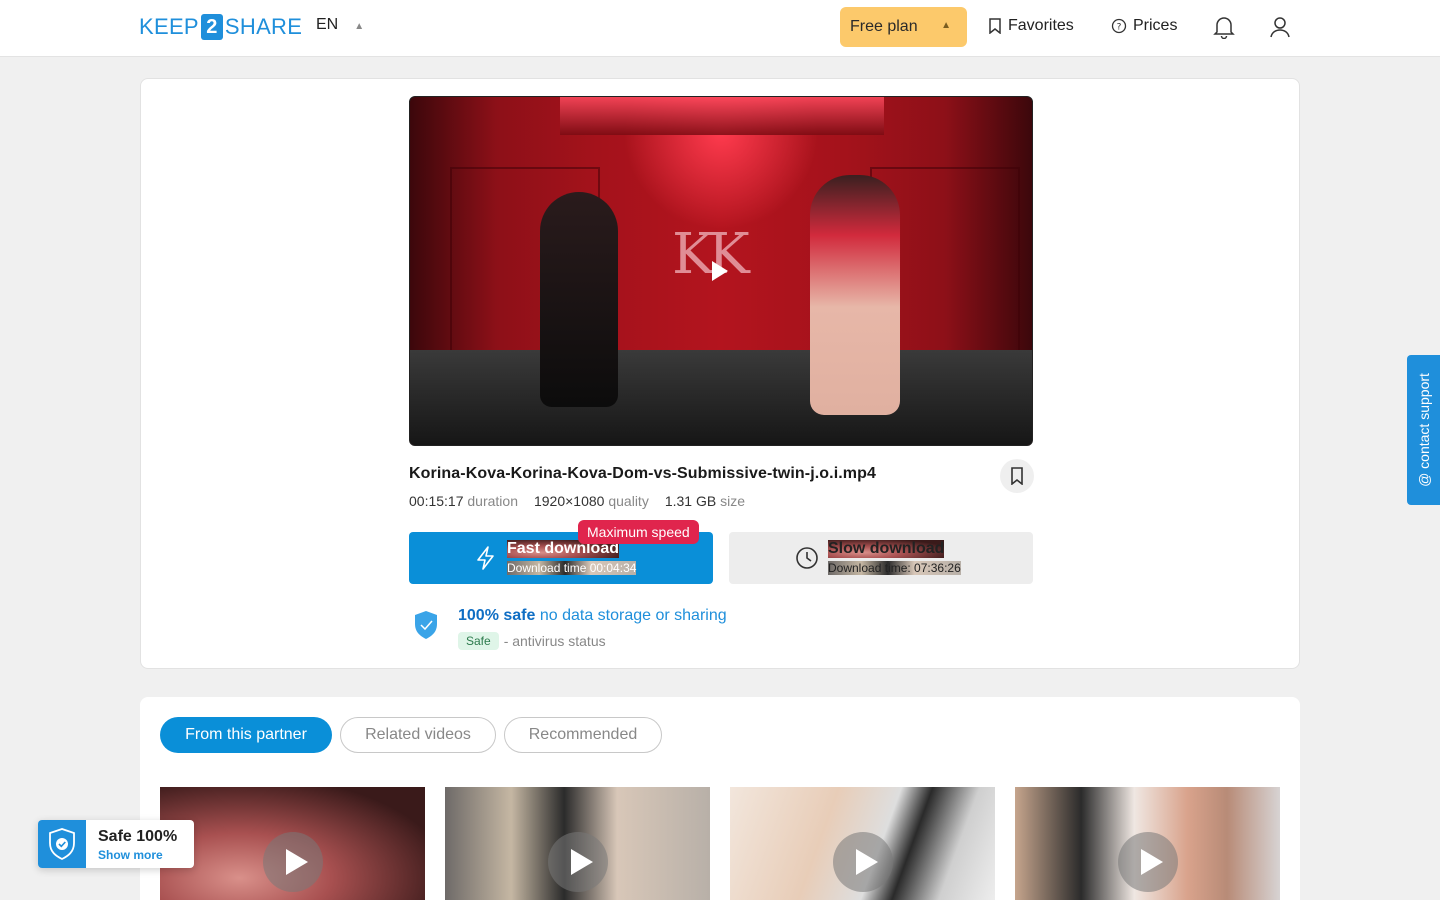  I want to click on antivirus-status: Safe - antivirus status, so click(532, 641).